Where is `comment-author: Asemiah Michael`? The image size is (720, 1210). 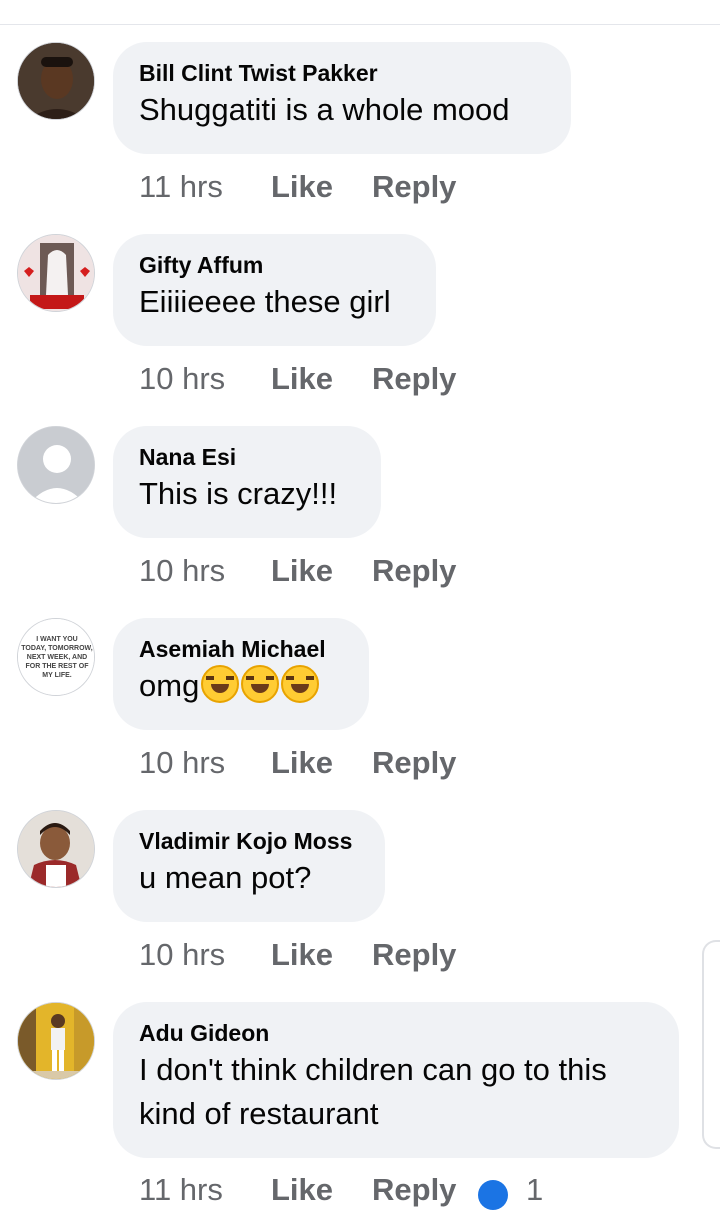
comment-author: Asemiah Michael is located at coordinates (241, 649).